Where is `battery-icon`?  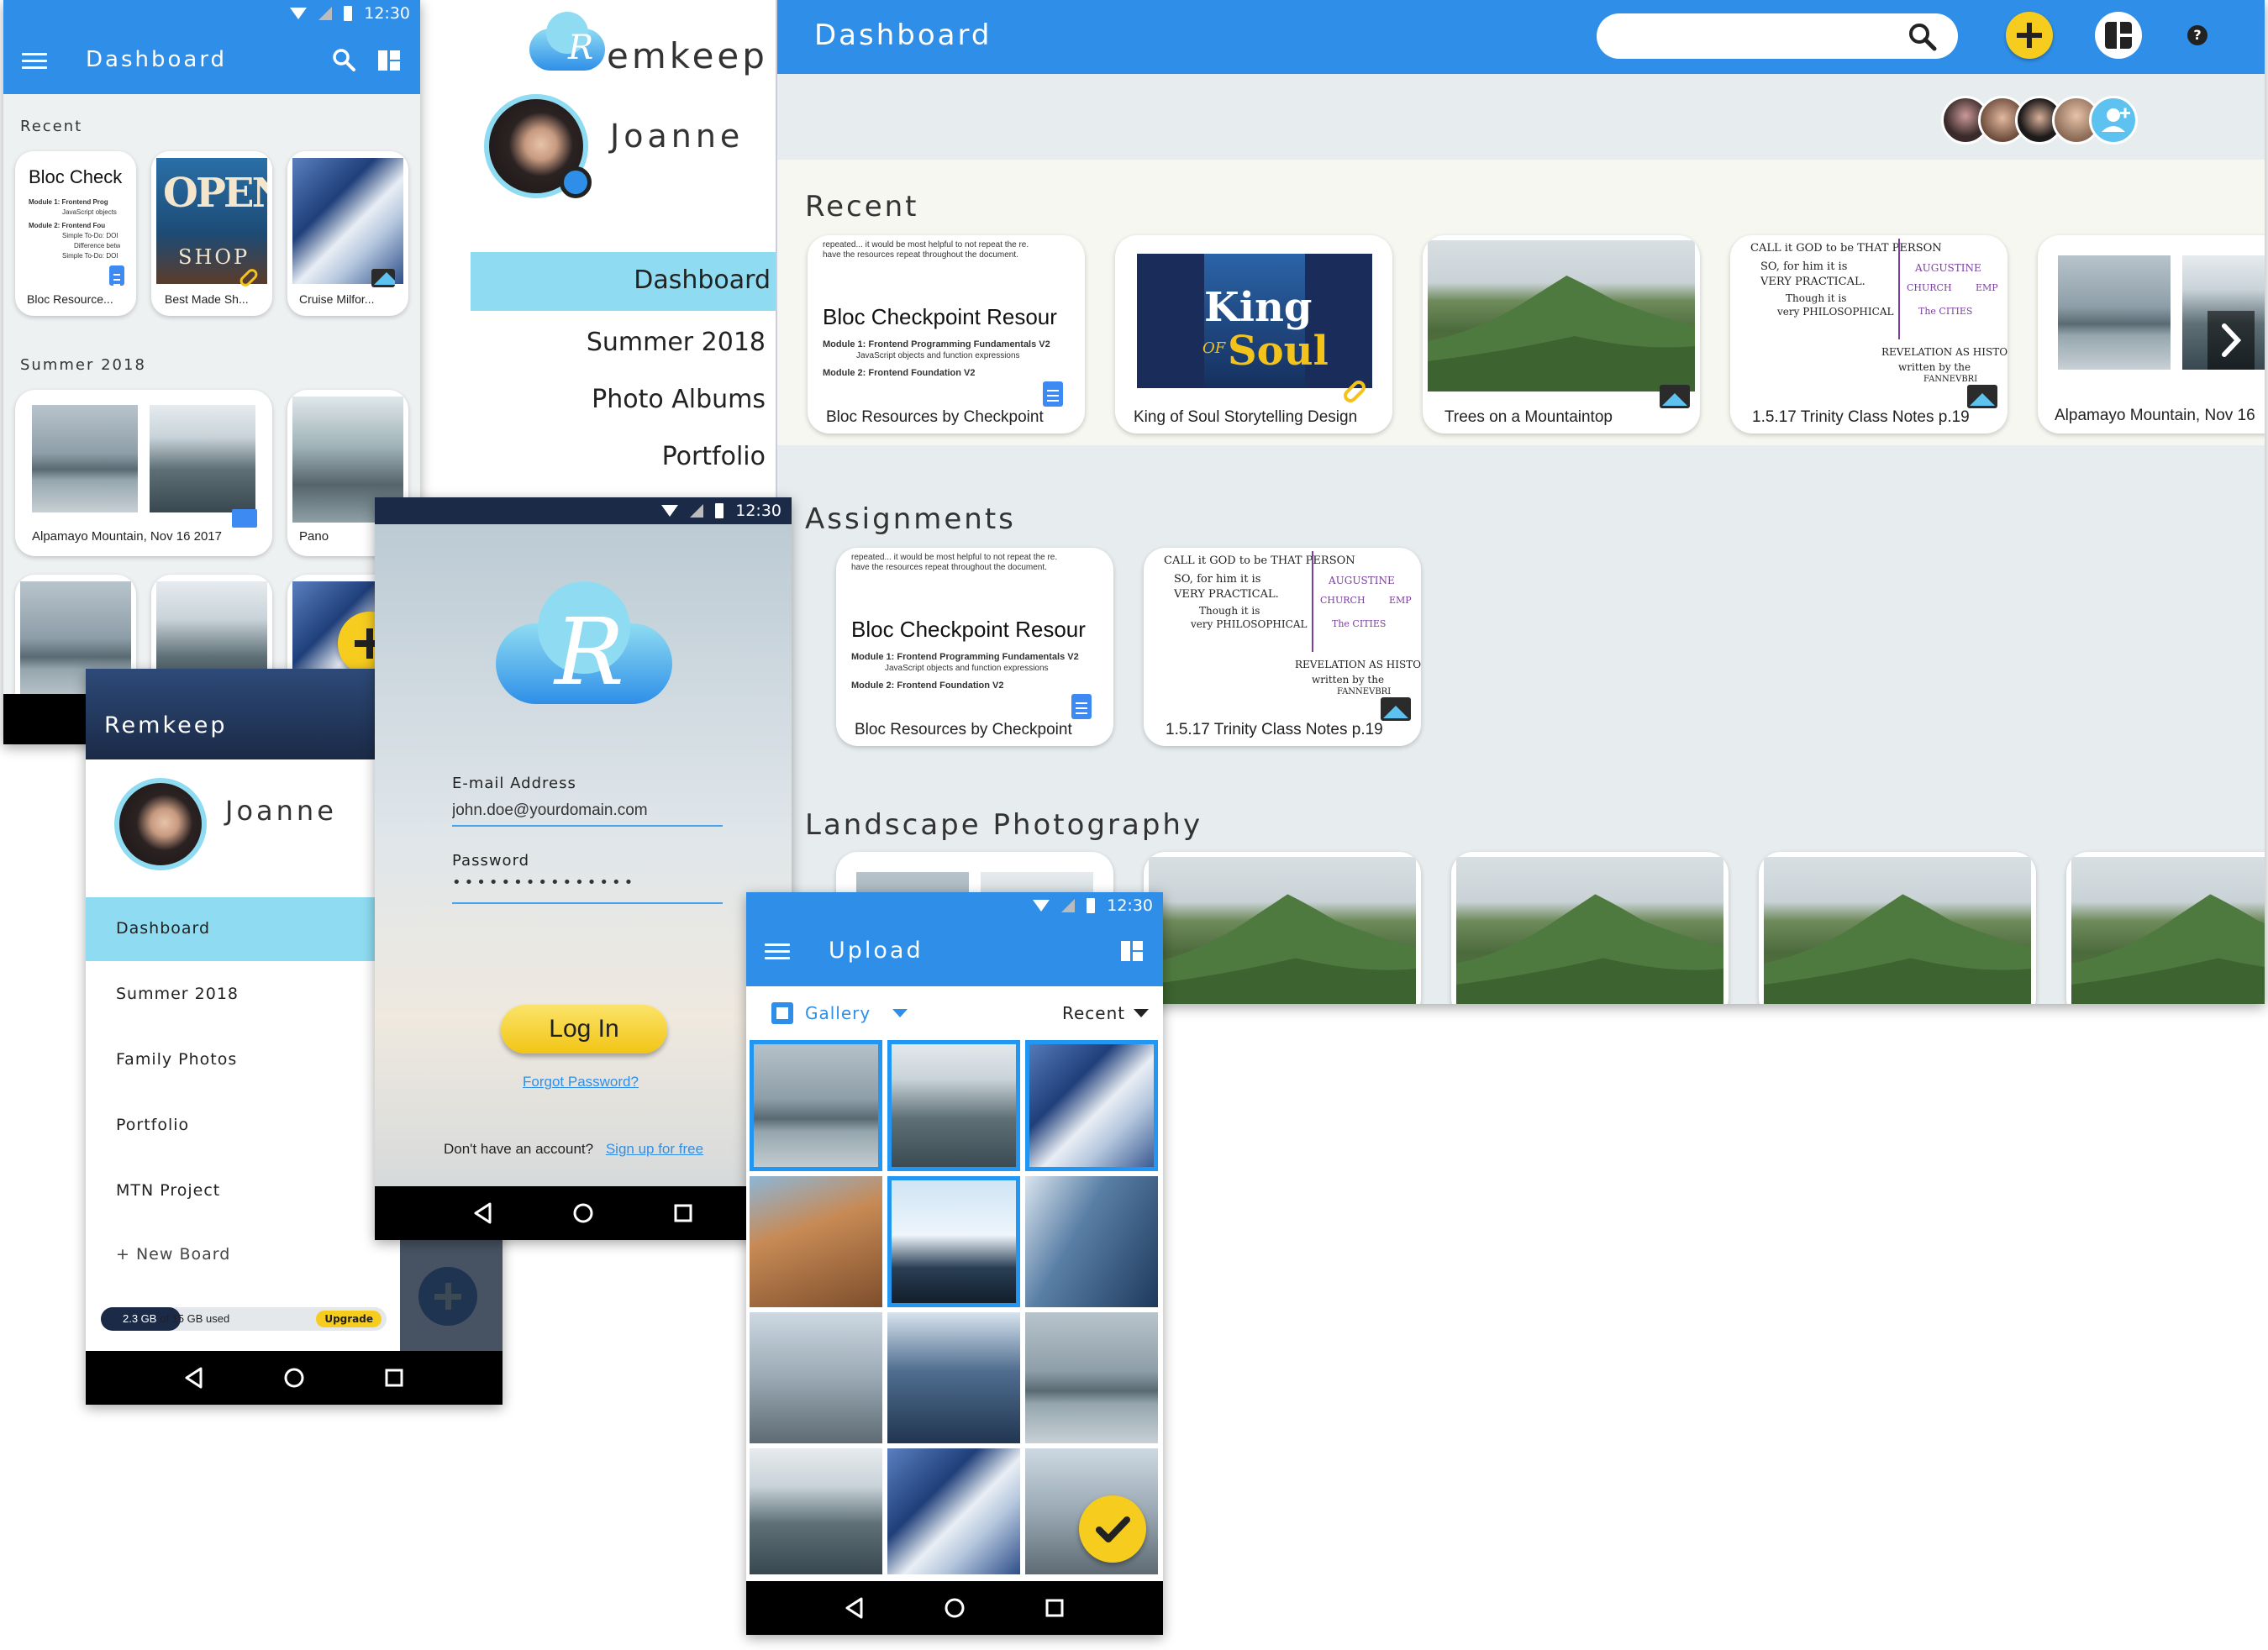 battery-icon is located at coordinates (348, 13).